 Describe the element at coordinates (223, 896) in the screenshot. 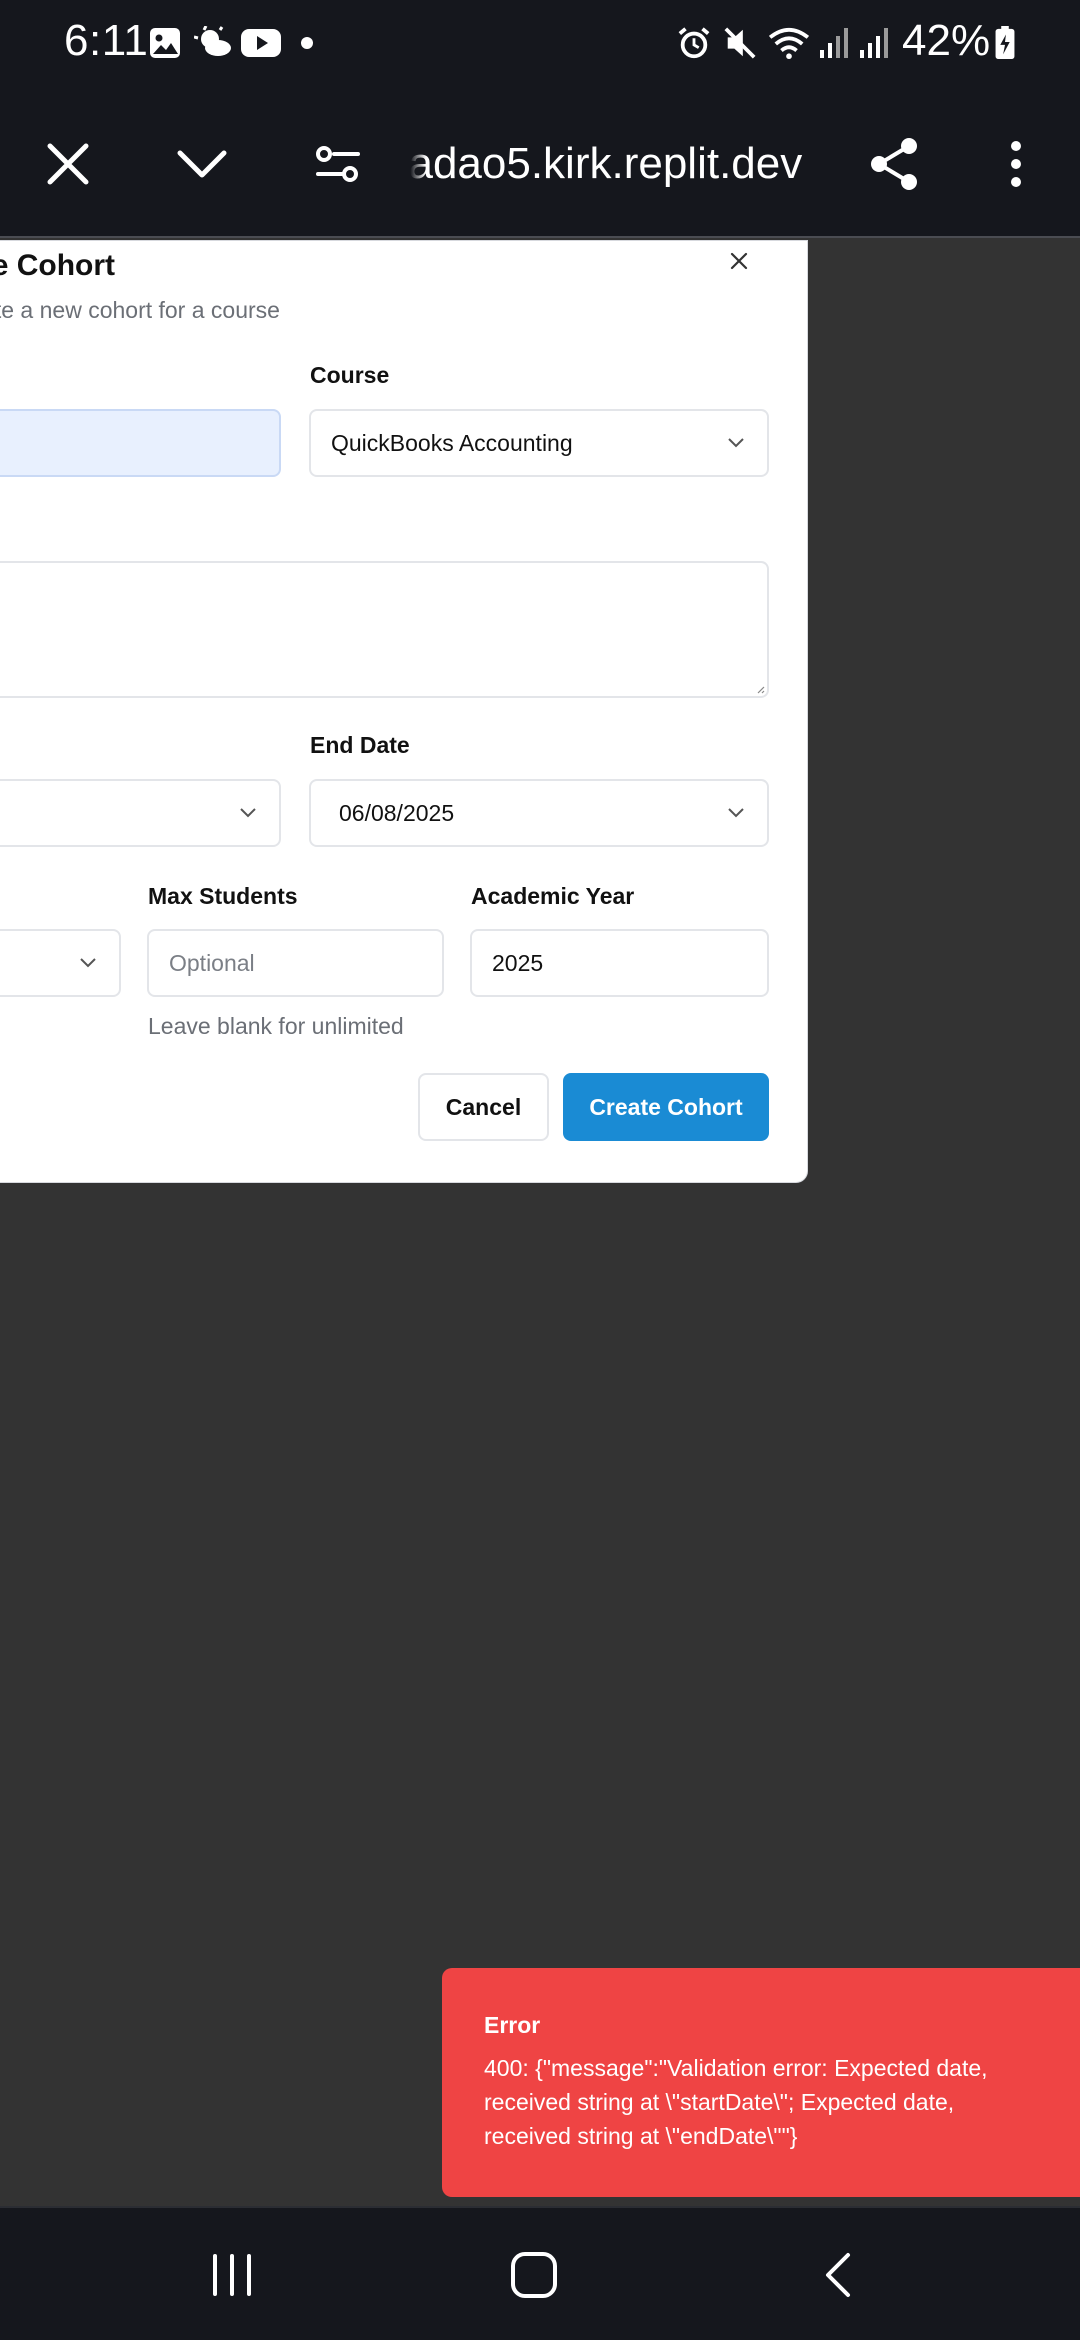

I see `max-students-label: Max Students` at that location.